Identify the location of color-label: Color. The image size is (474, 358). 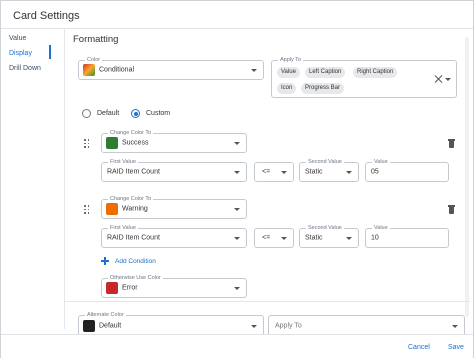
(94, 60).